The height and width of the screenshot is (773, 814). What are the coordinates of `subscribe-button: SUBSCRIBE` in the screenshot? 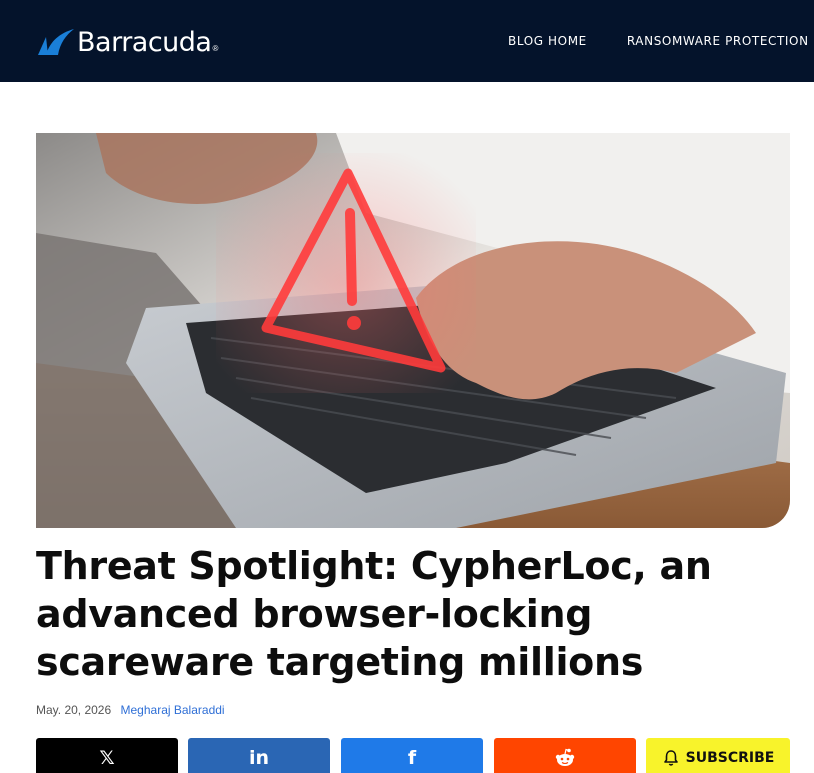 It's located at (718, 755).